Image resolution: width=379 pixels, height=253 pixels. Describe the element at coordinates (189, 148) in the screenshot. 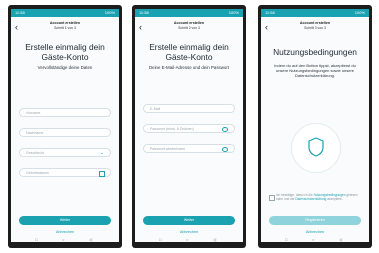

I see `password-repeat-field: Passwort wiederholen` at that location.